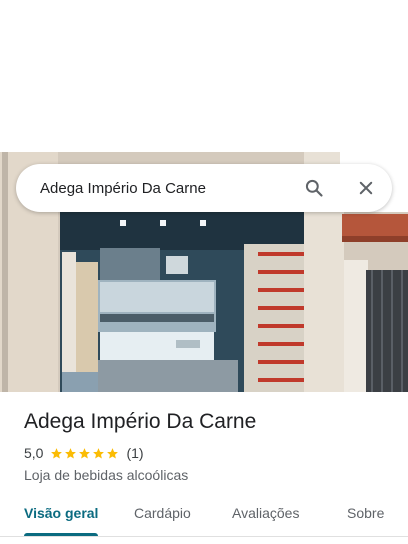 This screenshot has width=408, height=544. What do you see at coordinates (140, 421) in the screenshot?
I see `place-title: Adega Império Da Carne` at bounding box center [140, 421].